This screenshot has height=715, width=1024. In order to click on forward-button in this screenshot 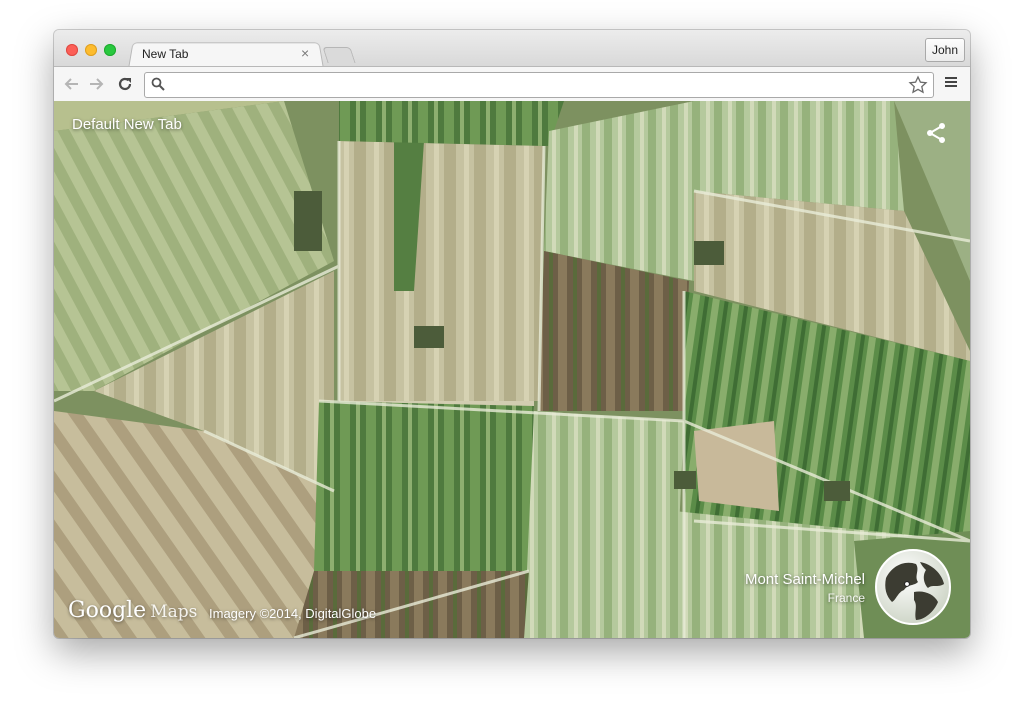, I will do `click(97, 84)`.